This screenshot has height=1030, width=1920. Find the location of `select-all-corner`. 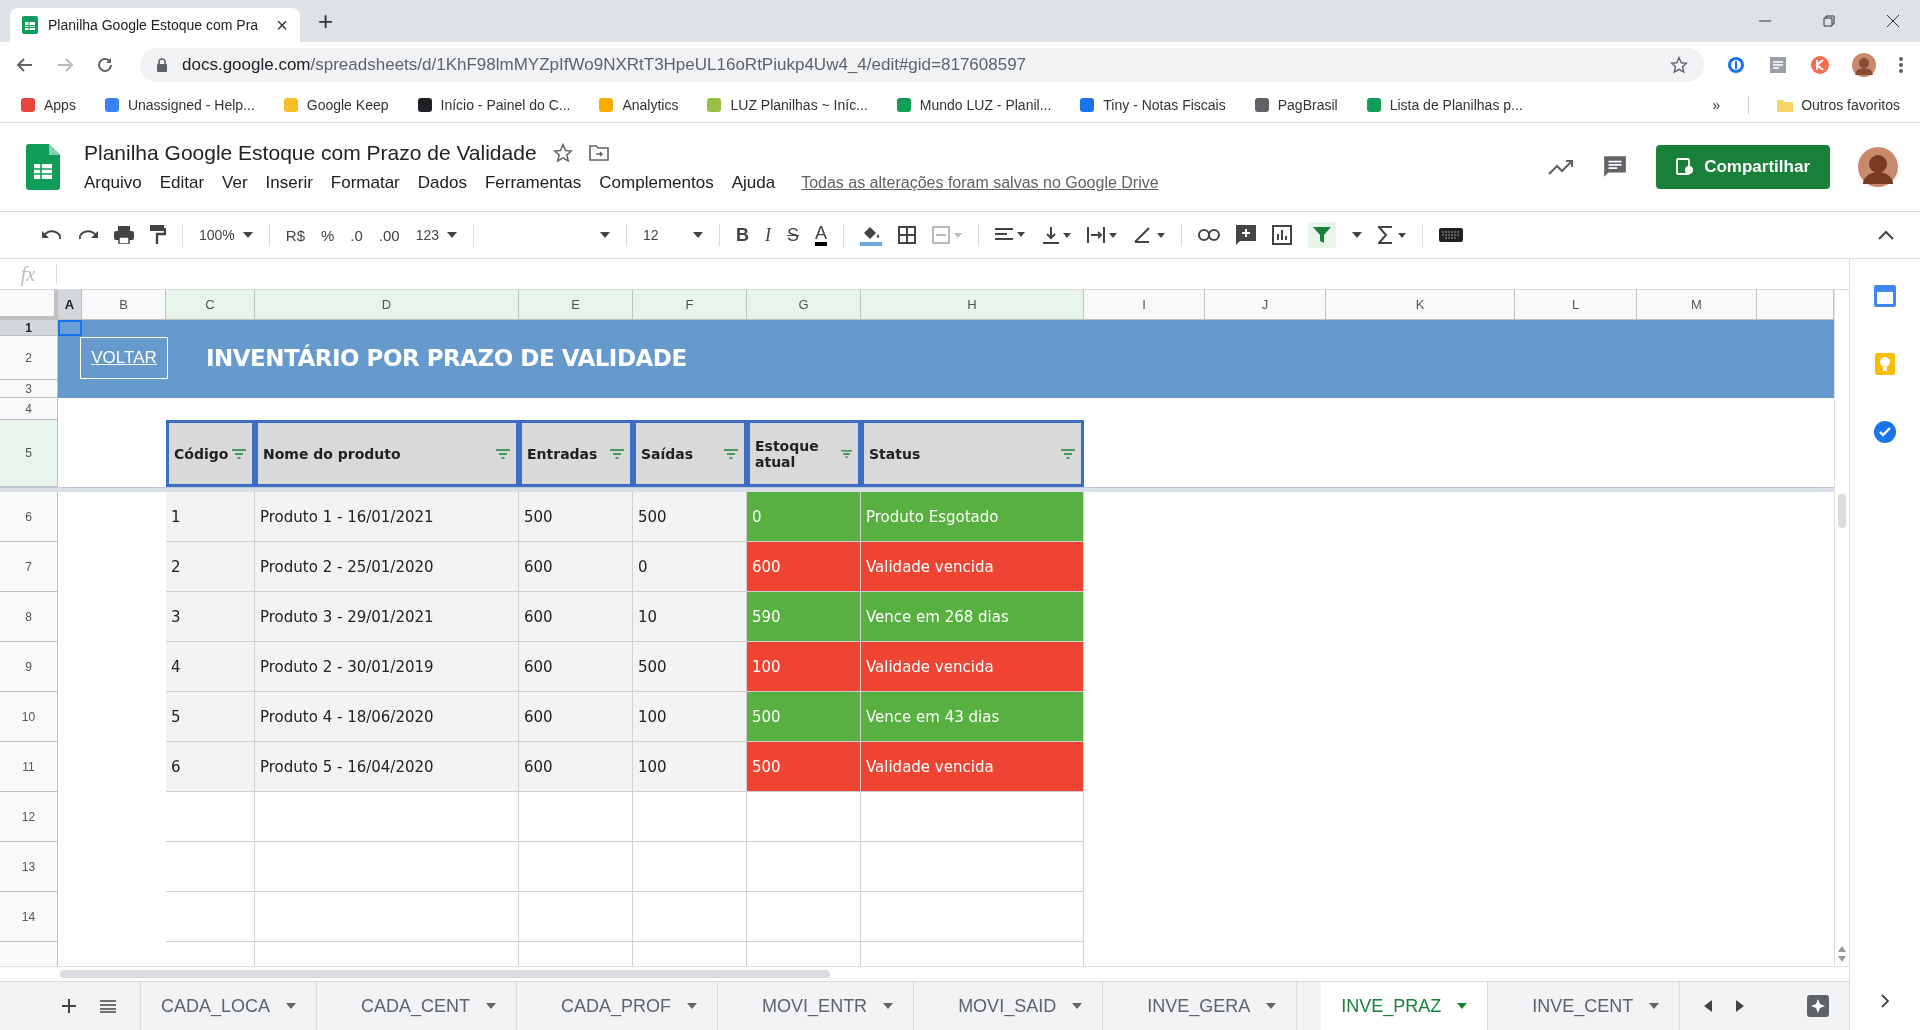

select-all-corner is located at coordinates (29, 305).